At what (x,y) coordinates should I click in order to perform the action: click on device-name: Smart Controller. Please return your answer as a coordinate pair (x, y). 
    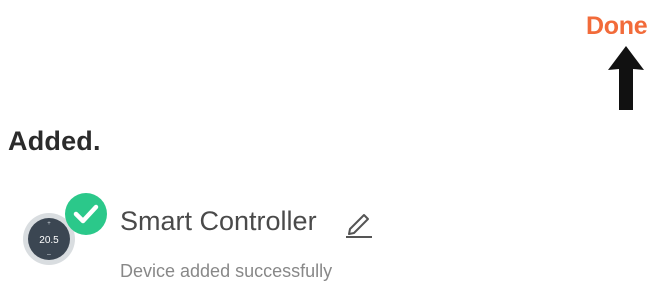
    Looking at the image, I should click on (218, 221).